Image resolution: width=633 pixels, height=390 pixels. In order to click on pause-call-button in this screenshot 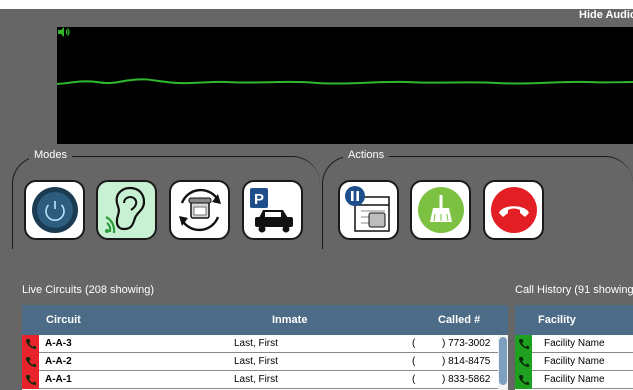, I will do `click(368, 210)`.